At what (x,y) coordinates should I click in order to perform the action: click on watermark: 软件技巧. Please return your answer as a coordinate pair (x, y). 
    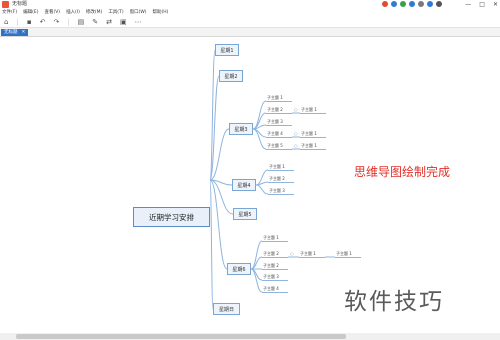
    Looking at the image, I should click on (394, 302).